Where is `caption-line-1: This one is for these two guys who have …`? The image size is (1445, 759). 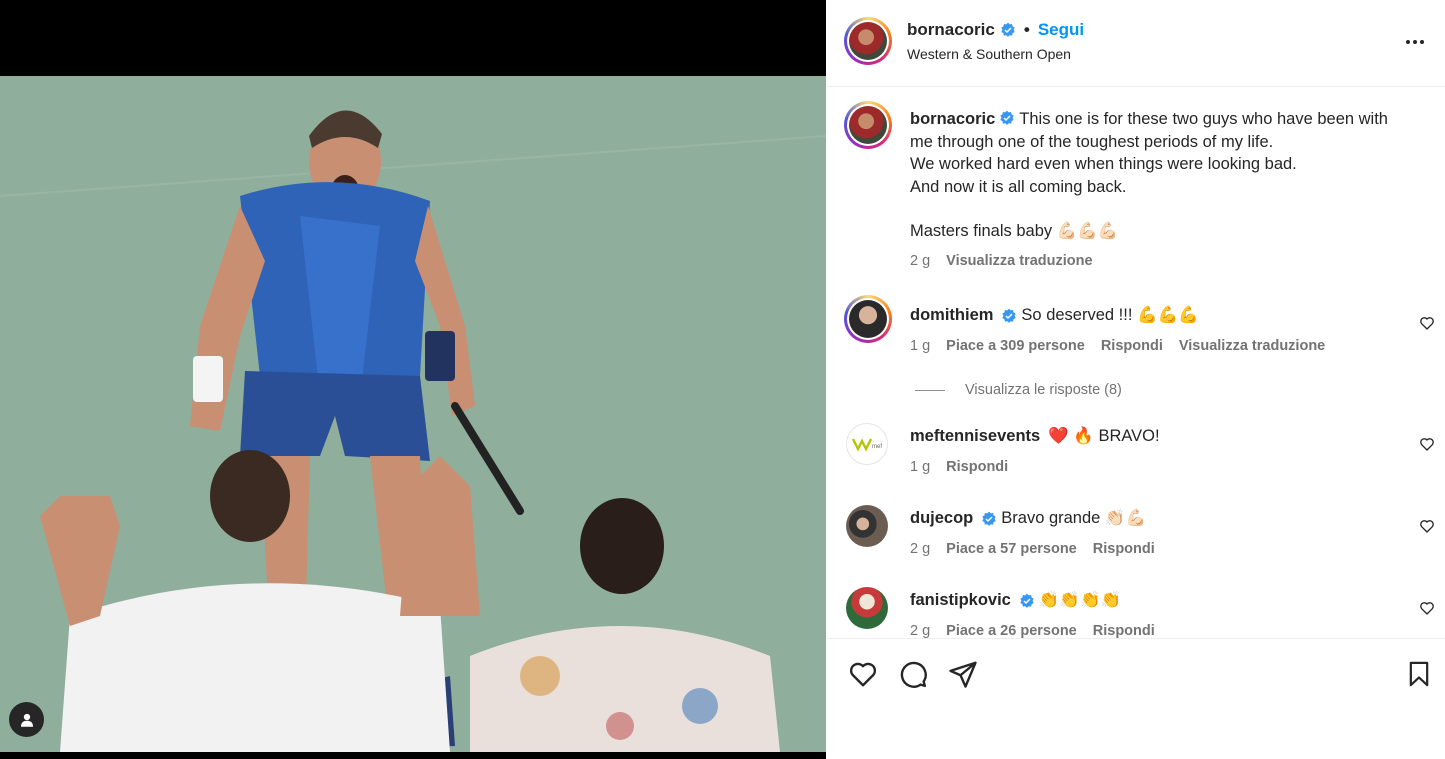
caption-line-1: This one is for these two guys who have … is located at coordinates (1203, 119).